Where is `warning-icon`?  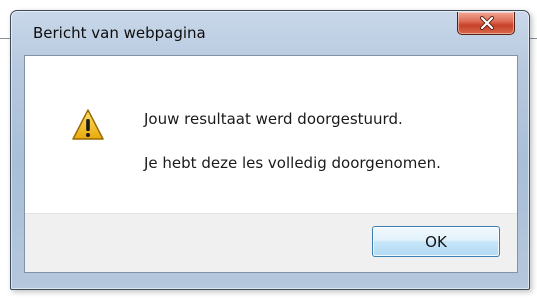 warning-icon is located at coordinates (88, 124).